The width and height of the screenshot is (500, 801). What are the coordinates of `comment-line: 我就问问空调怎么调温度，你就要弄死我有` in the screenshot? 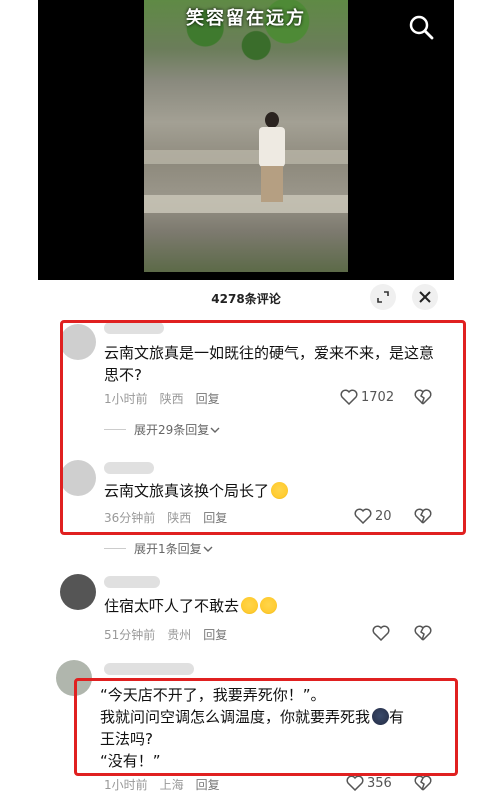 It's located at (275, 717).